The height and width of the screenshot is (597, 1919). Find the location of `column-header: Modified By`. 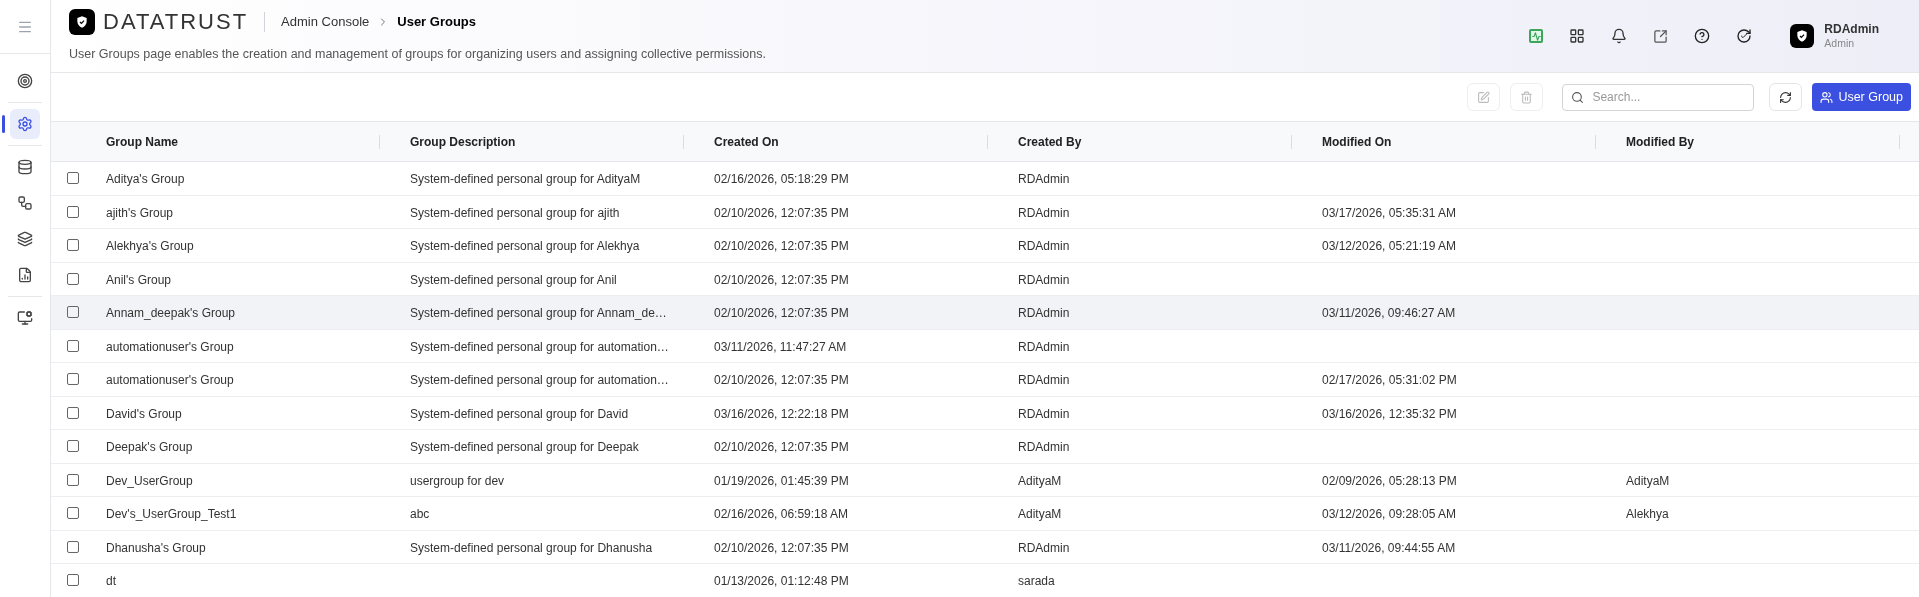

column-header: Modified By is located at coordinates (1660, 141).